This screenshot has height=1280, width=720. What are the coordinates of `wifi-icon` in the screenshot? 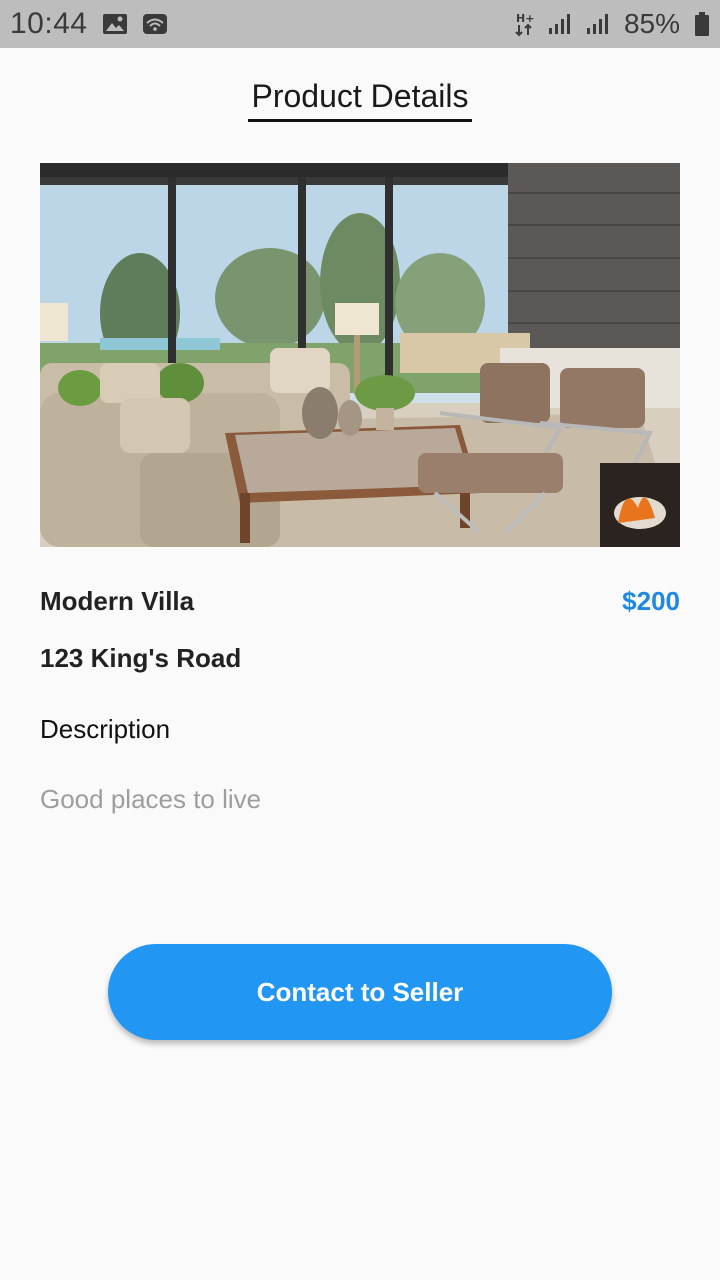 It's located at (155, 24).